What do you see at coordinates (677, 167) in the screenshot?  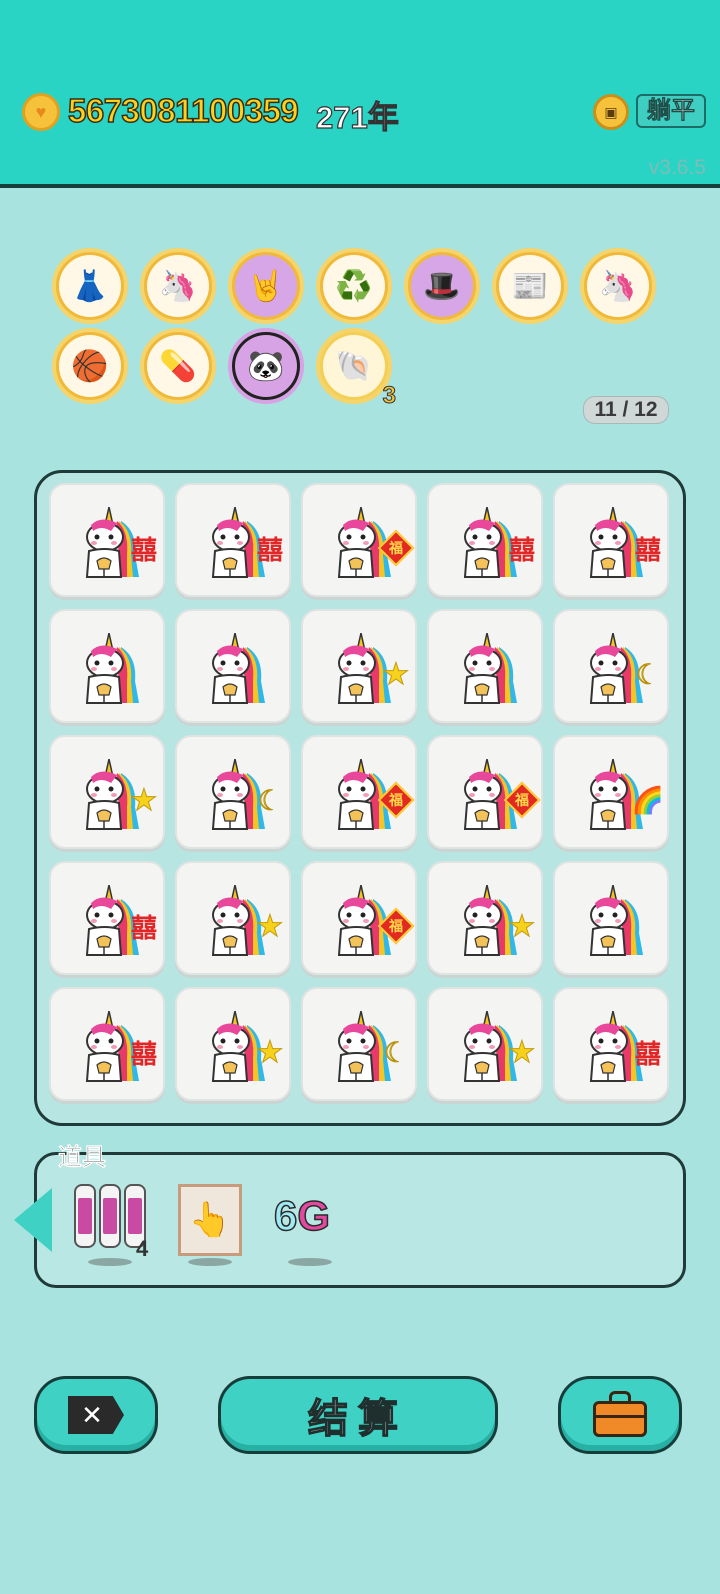 I see `version-label: v3.6.5` at bounding box center [677, 167].